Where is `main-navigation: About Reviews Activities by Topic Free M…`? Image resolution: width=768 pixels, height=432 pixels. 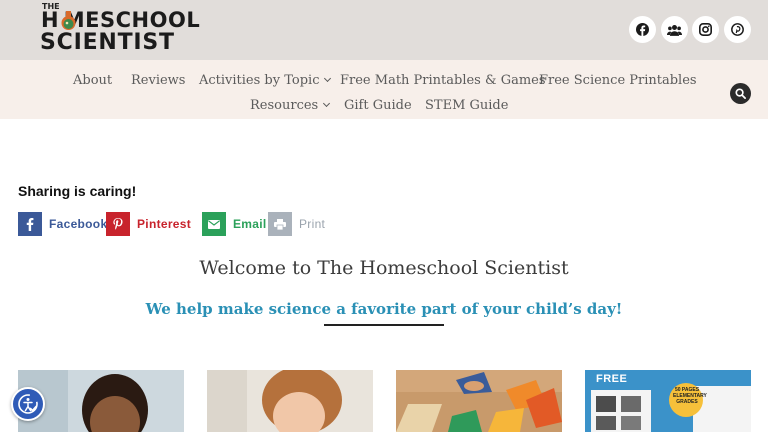 main-navigation: About Reviews Activities by Topic Free M… is located at coordinates (384, 89).